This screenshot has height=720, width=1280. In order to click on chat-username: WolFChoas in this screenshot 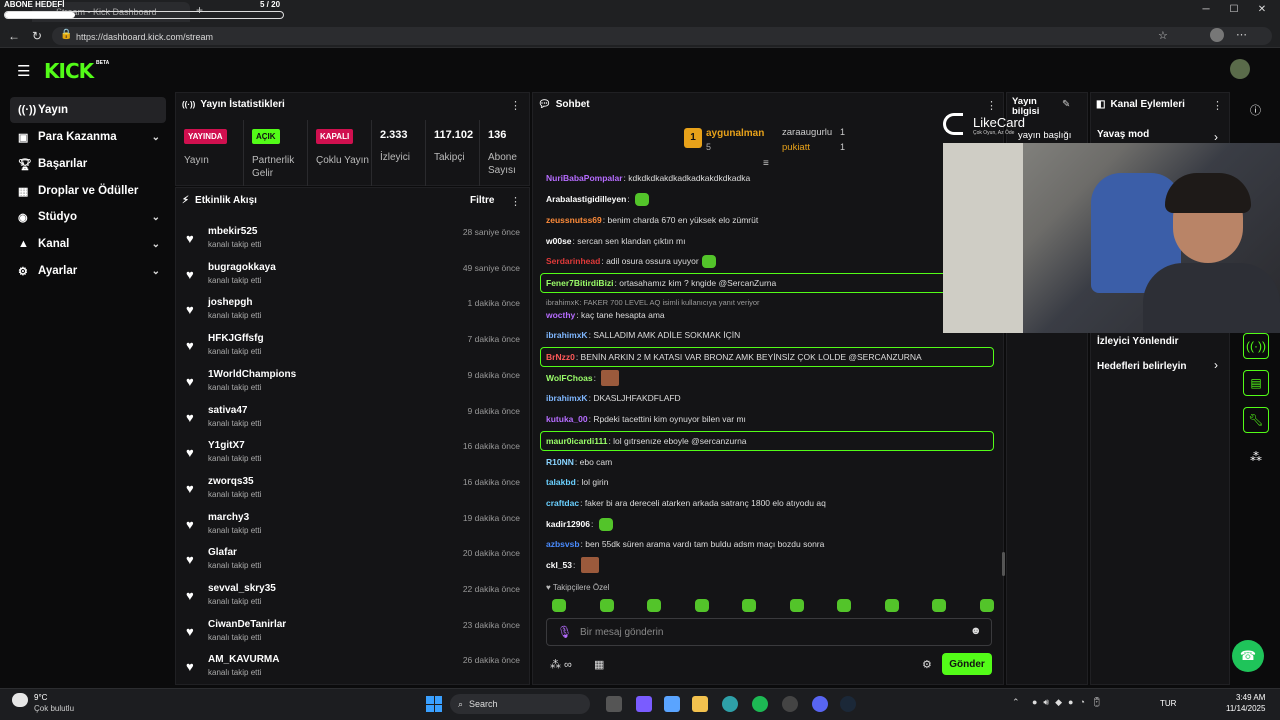, I will do `click(569, 378)`.